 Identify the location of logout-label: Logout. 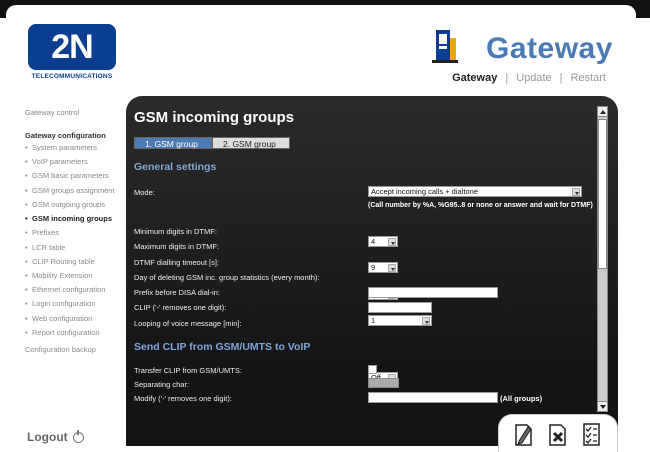
(47, 437).